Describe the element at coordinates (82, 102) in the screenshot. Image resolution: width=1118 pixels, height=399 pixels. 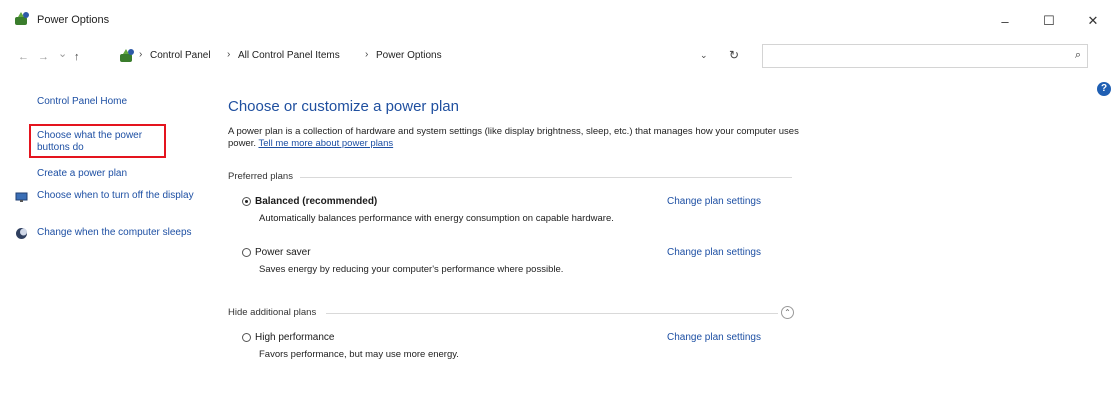
I see `control-panel-home-link: Control Panel Home` at that location.